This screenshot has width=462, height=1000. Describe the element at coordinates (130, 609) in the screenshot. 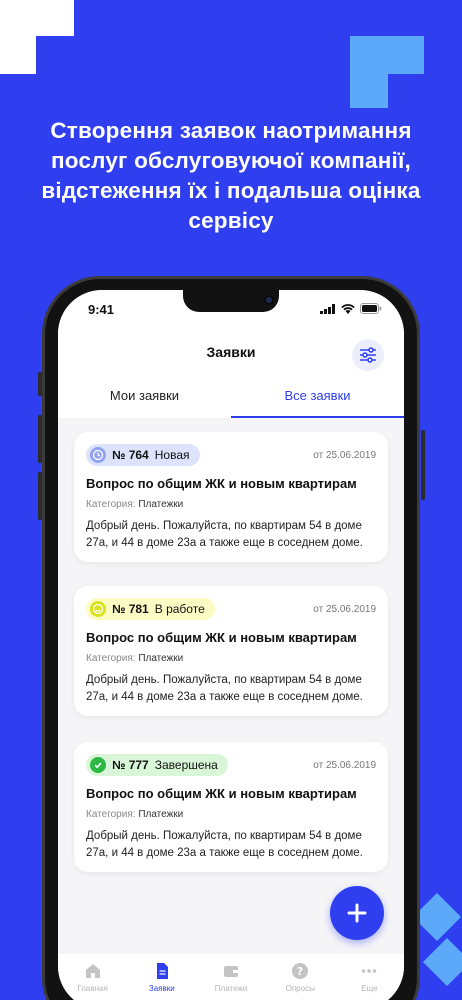

I see `request-number: № 781` at that location.